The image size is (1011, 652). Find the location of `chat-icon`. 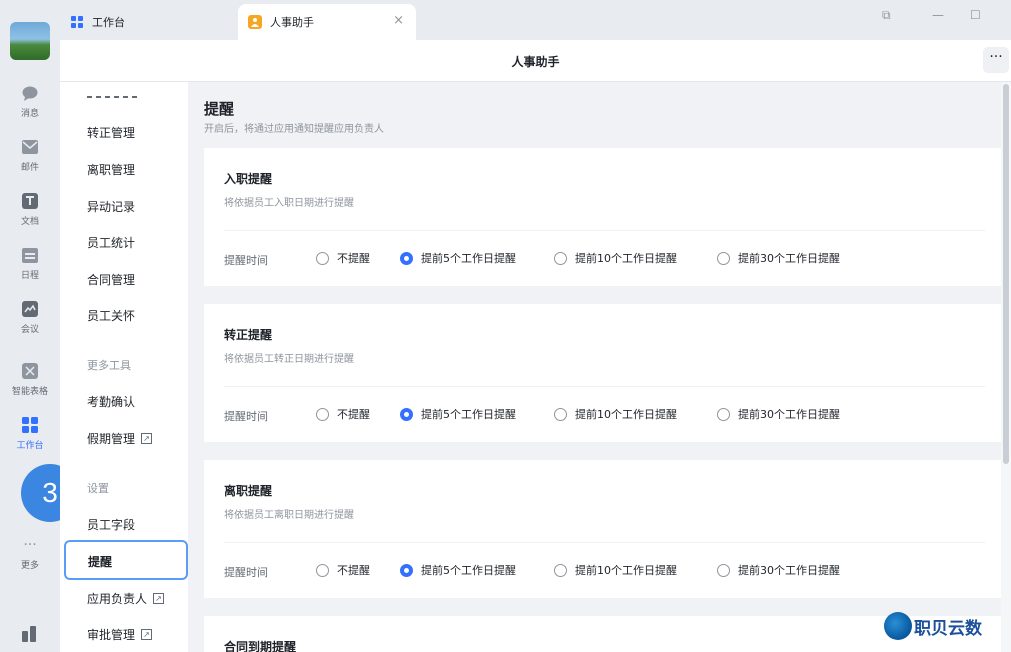

chat-icon is located at coordinates (30, 93).